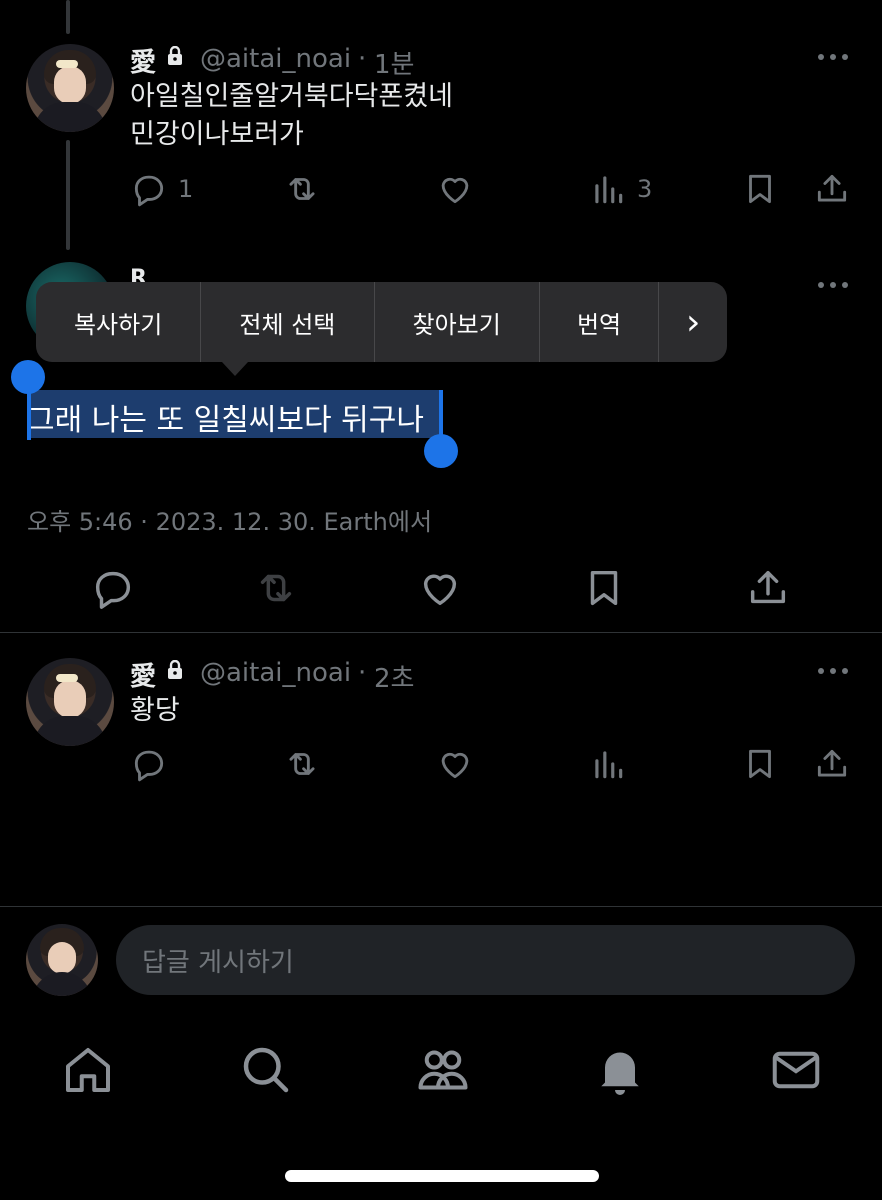 This screenshot has width=882, height=1200. Describe the element at coordinates (186, 189) in the screenshot. I see `reply-count: 1` at that location.